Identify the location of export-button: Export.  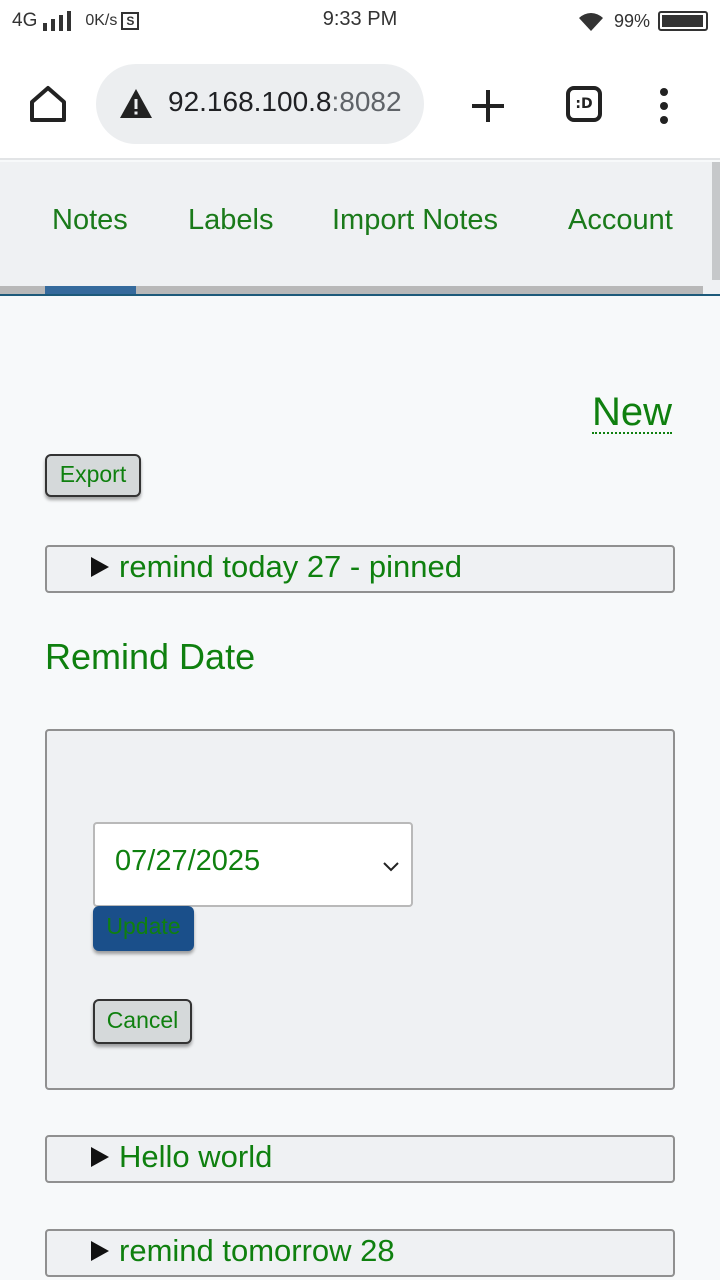
(93, 475).